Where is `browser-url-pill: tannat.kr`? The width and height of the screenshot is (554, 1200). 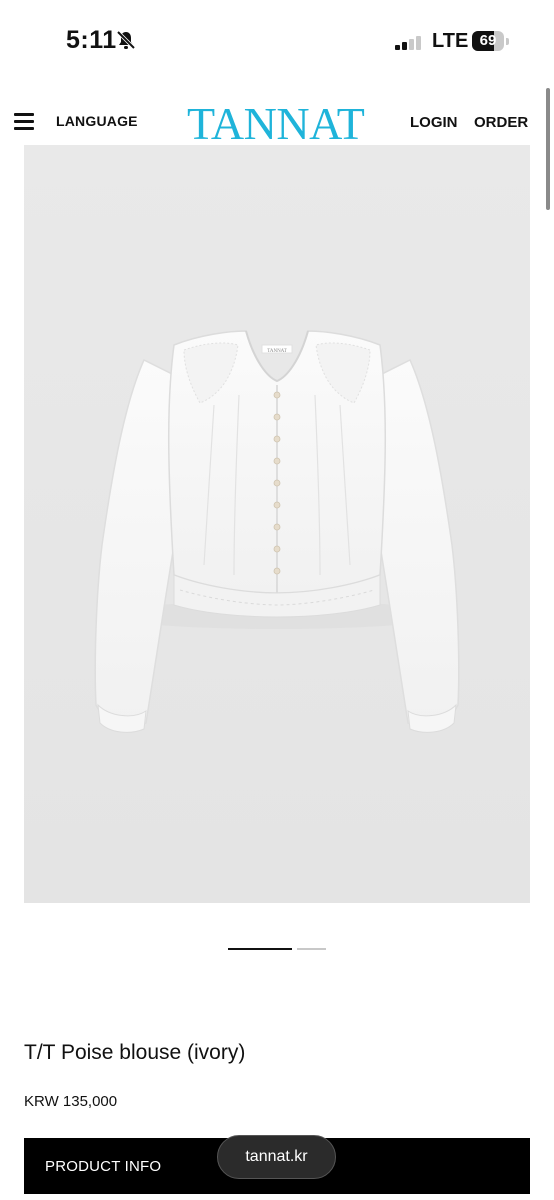
browser-url-pill: tannat.kr is located at coordinates (276, 1157).